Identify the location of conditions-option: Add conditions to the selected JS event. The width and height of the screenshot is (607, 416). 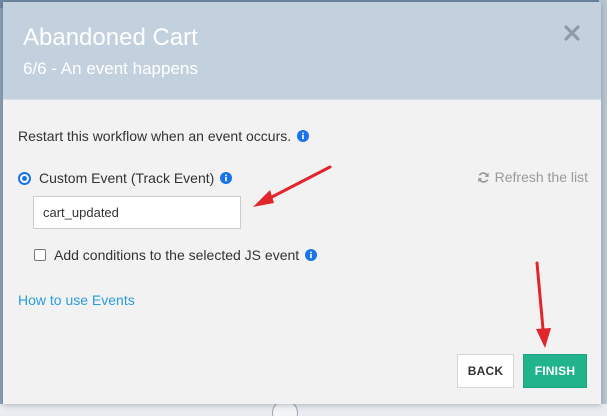
(176, 255).